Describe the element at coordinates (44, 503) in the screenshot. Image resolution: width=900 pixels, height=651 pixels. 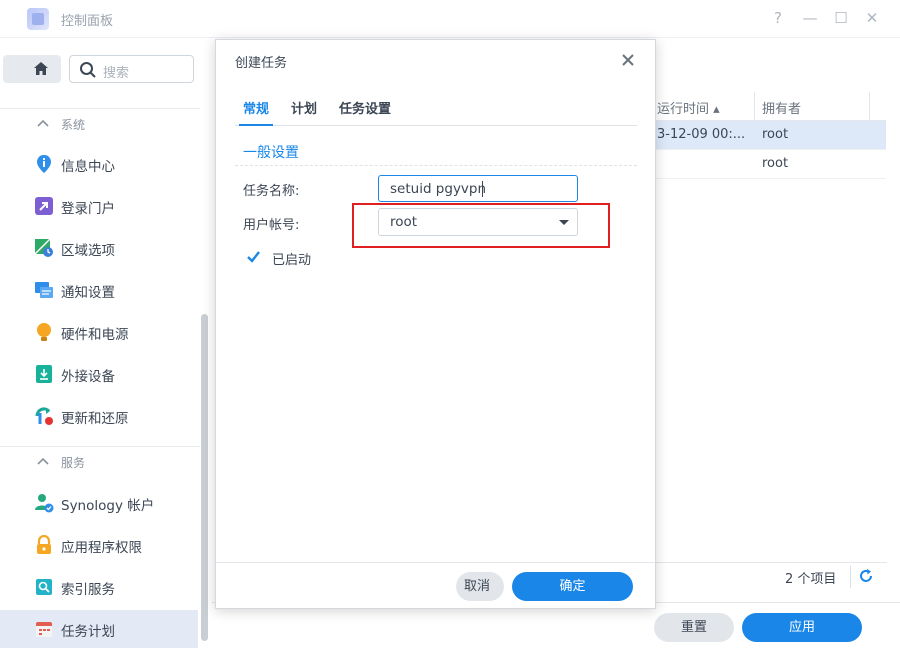
I see `synology-account-icon` at that location.